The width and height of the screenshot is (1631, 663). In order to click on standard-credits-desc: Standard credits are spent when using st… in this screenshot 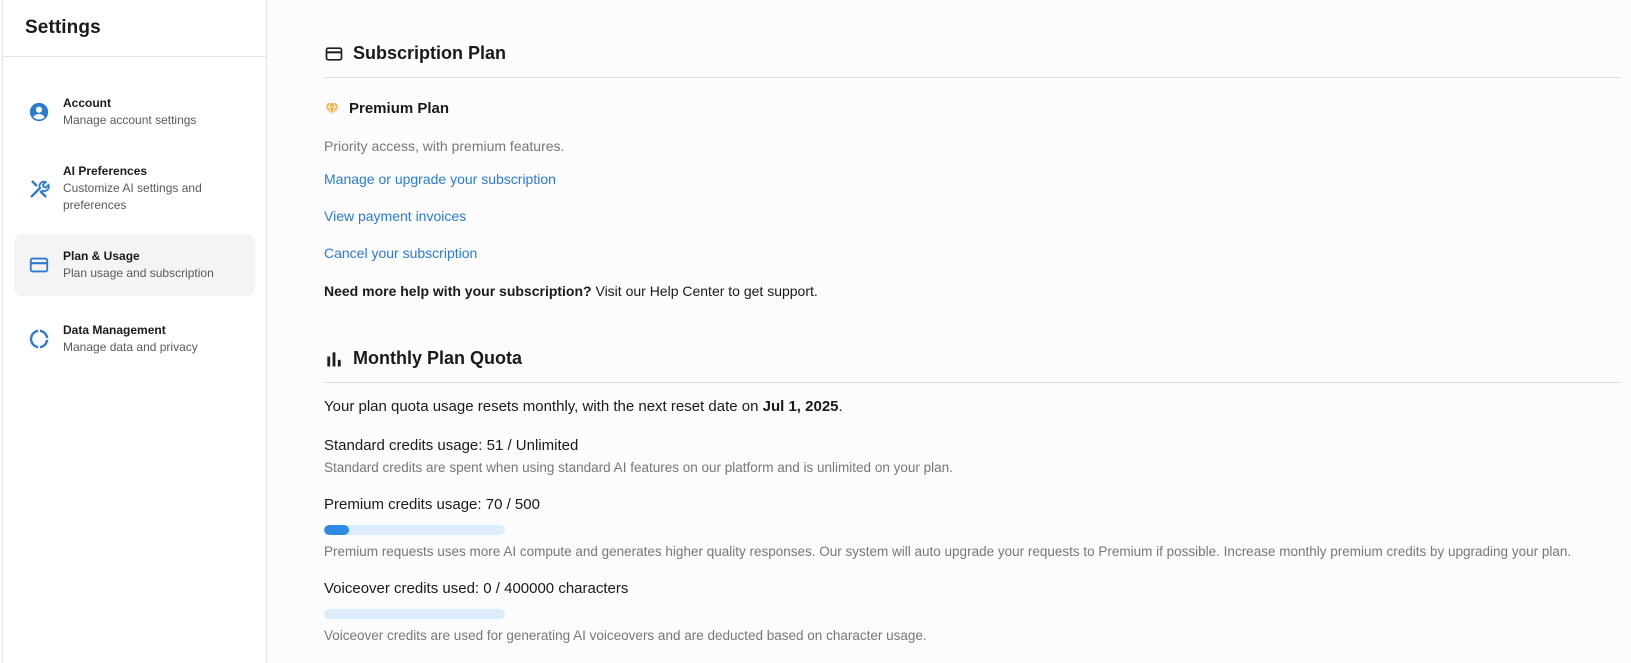, I will do `click(638, 467)`.